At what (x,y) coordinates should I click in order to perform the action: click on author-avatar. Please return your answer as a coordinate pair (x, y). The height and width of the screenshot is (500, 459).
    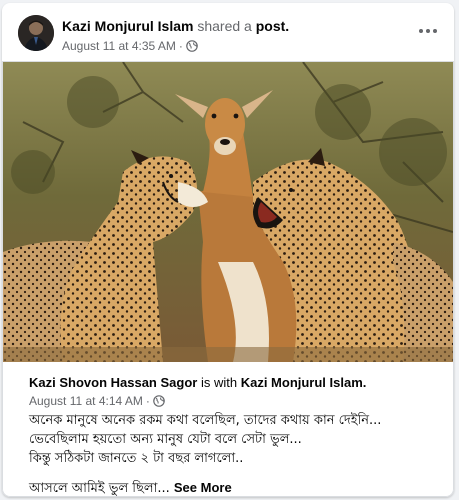
    Looking at the image, I should click on (36, 33).